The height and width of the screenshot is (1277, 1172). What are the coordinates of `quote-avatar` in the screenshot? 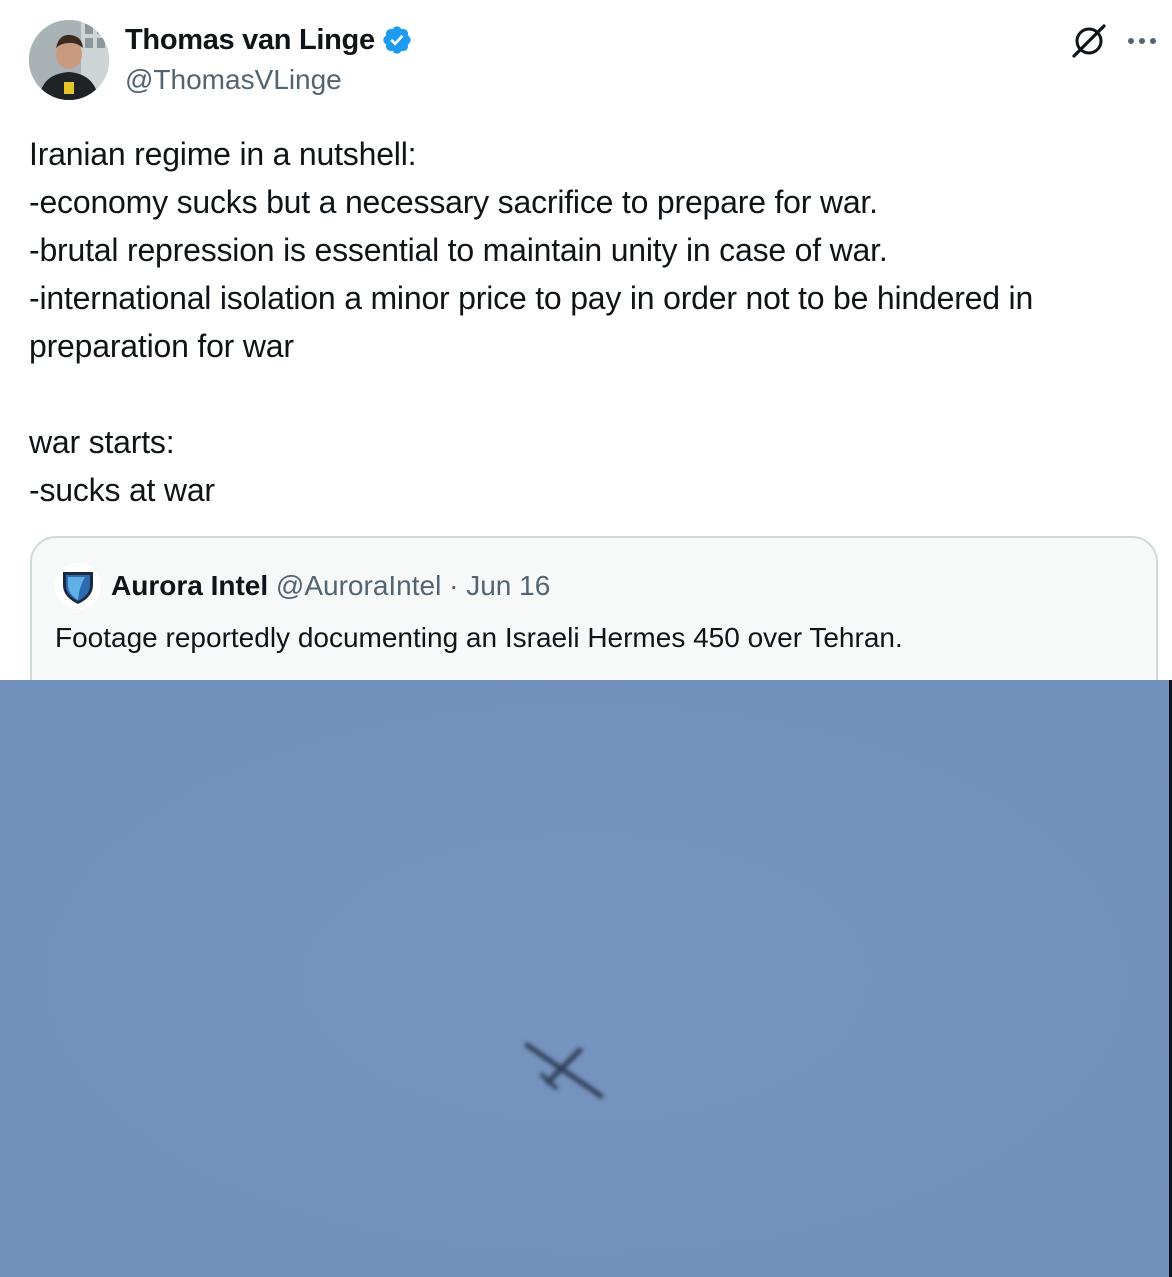 It's located at (78, 586).